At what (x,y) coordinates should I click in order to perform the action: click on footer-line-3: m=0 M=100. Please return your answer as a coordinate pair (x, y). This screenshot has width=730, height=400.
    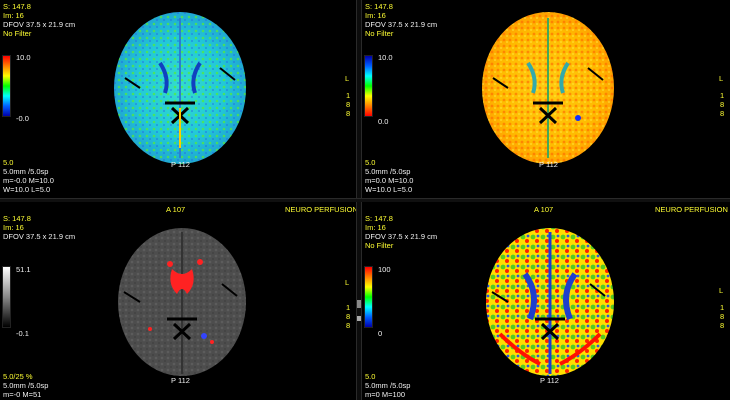
    Looking at the image, I should click on (385, 394).